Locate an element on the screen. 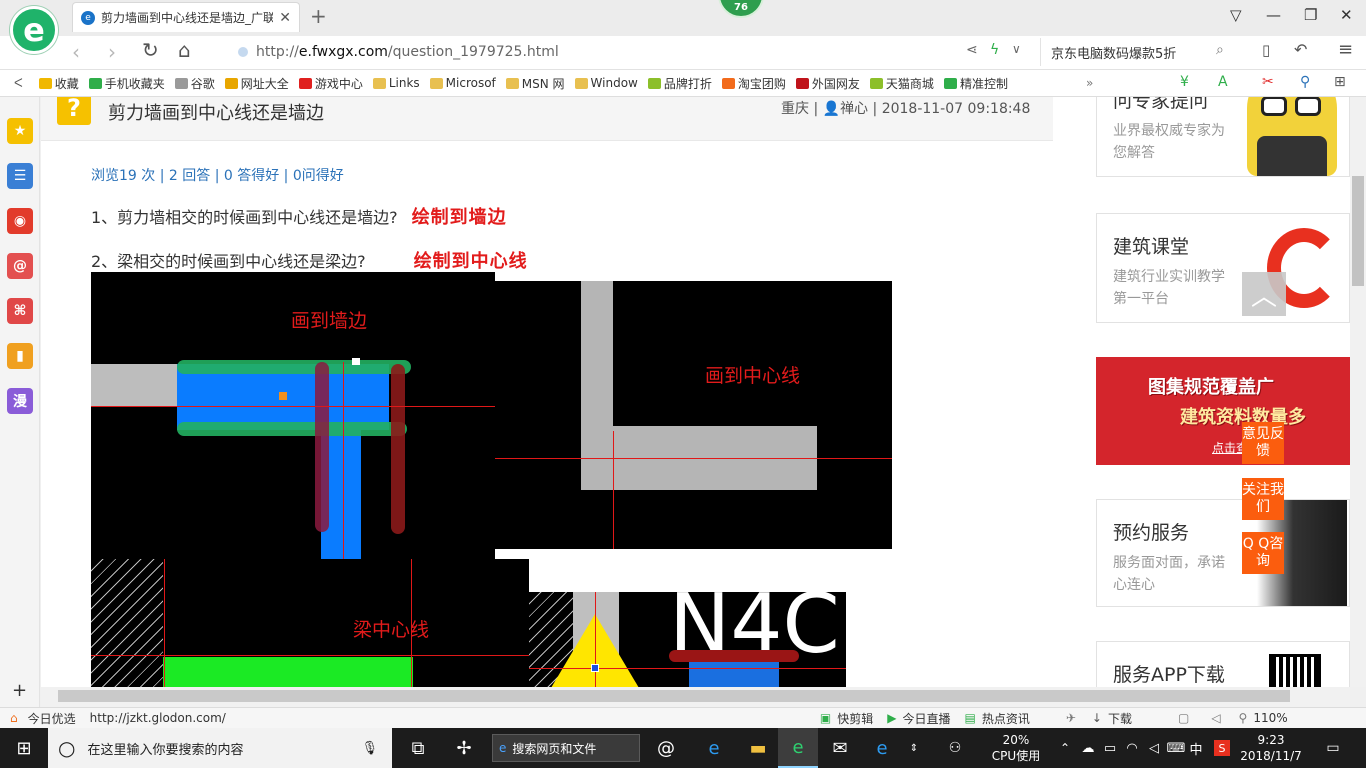 This screenshot has width=1366, height=768. refresh-icon: ↻ is located at coordinates (150, 50).